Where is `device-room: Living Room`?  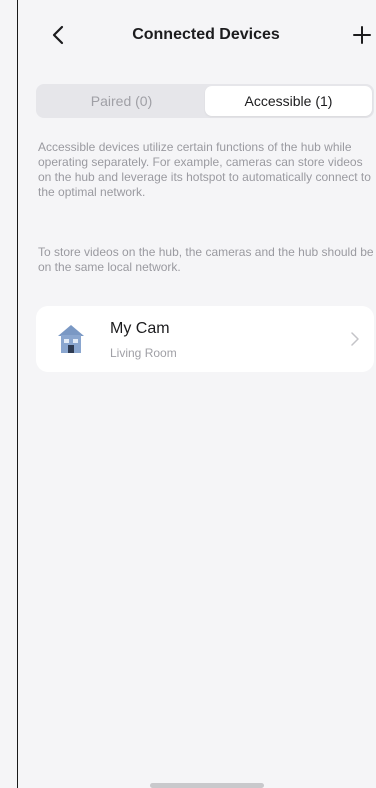
device-room: Living Room is located at coordinates (143, 353).